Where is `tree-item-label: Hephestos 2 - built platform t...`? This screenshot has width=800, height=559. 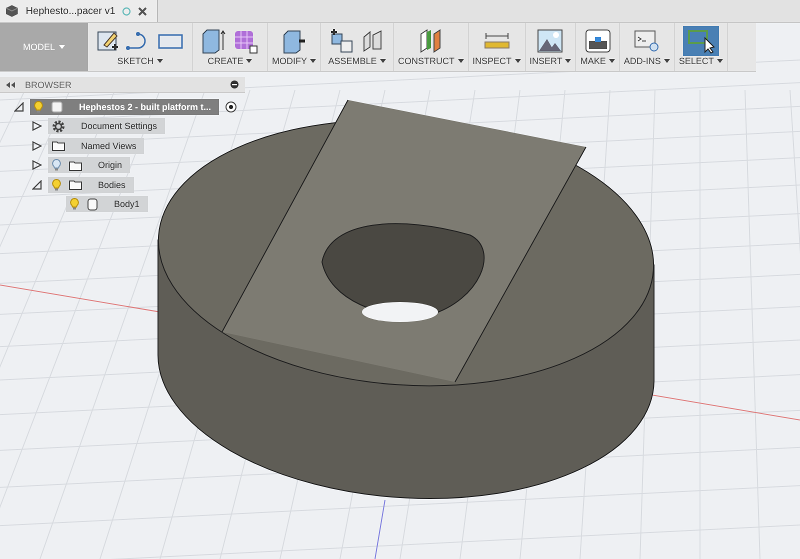
tree-item-label: Hephestos 2 - built platform t... is located at coordinates (145, 107).